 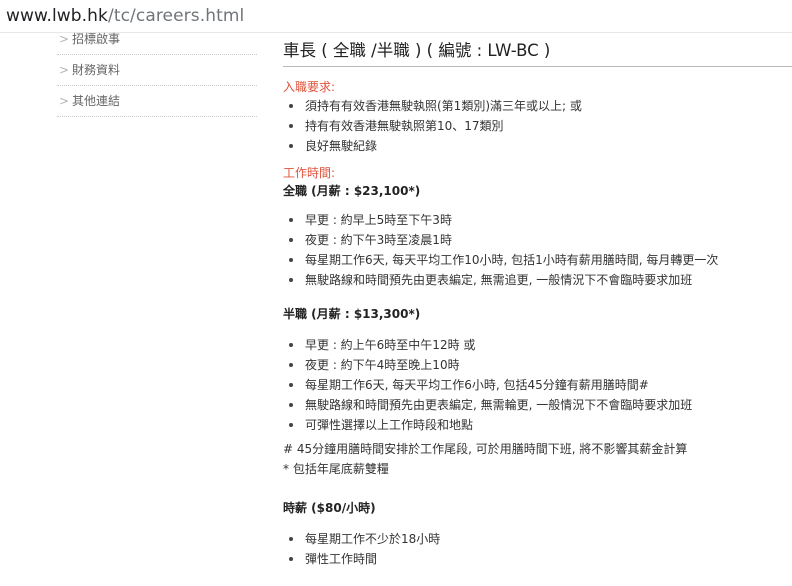 I want to click on hourly-list: 每星期工作不少於18小時 彈性工作時間, so click(x=537, y=549).